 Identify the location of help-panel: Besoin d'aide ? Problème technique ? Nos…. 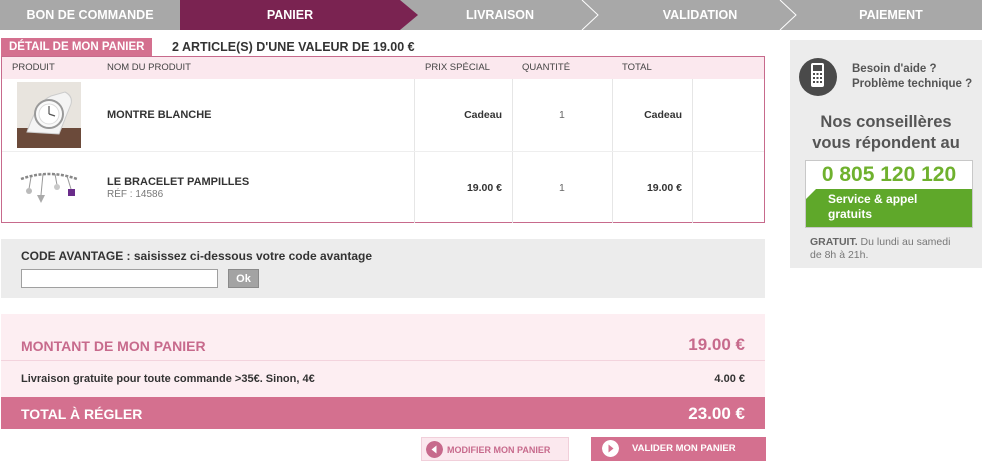
(886, 154).